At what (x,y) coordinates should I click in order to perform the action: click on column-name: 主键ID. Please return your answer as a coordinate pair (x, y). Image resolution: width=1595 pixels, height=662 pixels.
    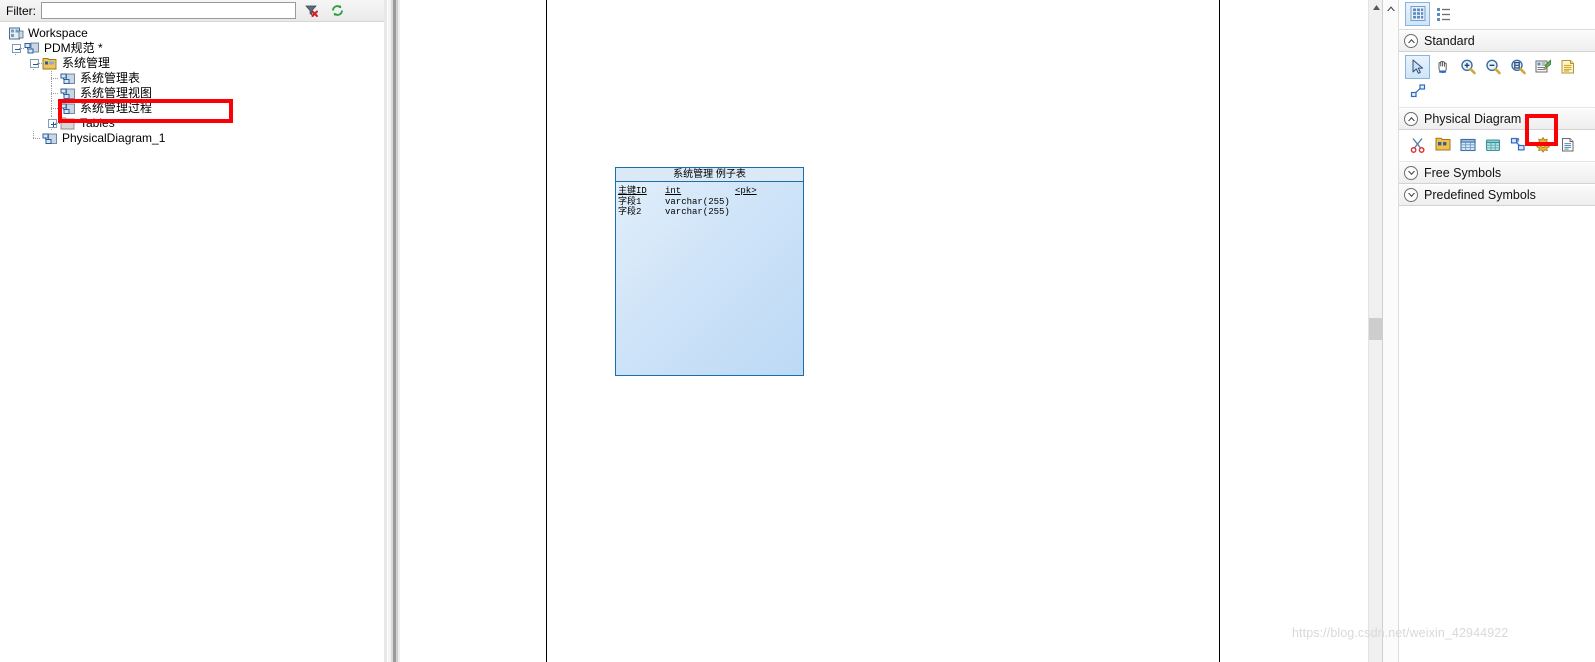
    Looking at the image, I should click on (632, 191).